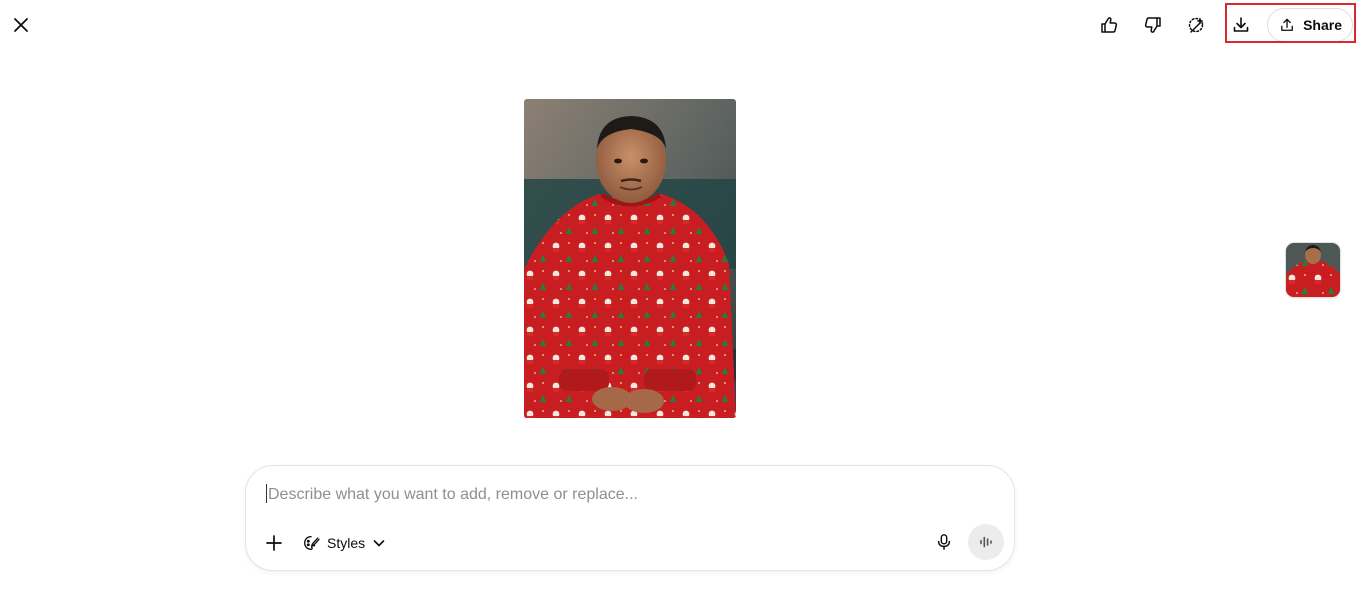  I want to click on palette-brush-icon, so click(312, 543).